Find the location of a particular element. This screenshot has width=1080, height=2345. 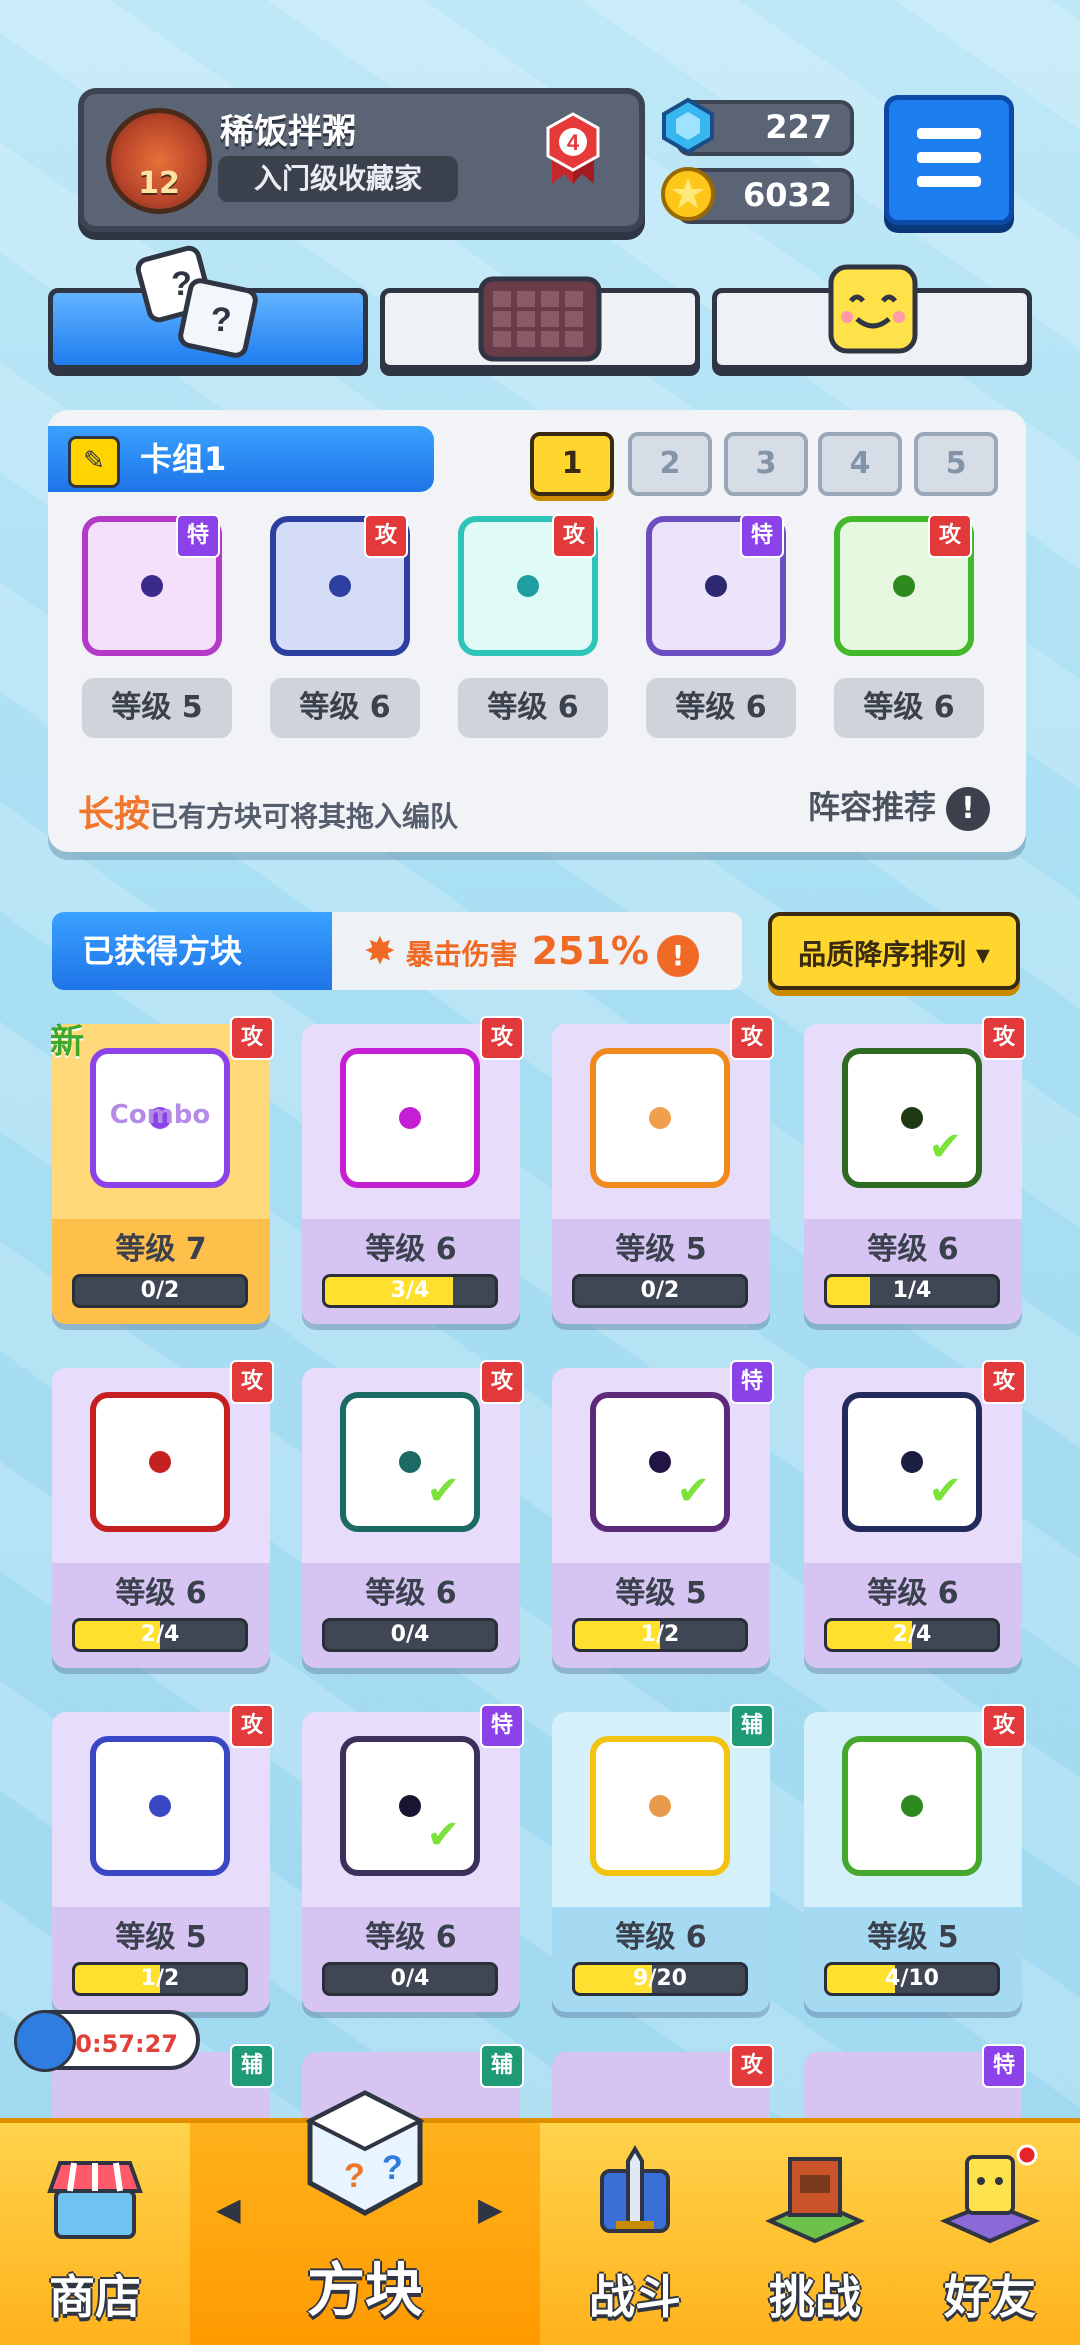

collection-card: 攻等级 5 0/2 is located at coordinates (663, 1170).